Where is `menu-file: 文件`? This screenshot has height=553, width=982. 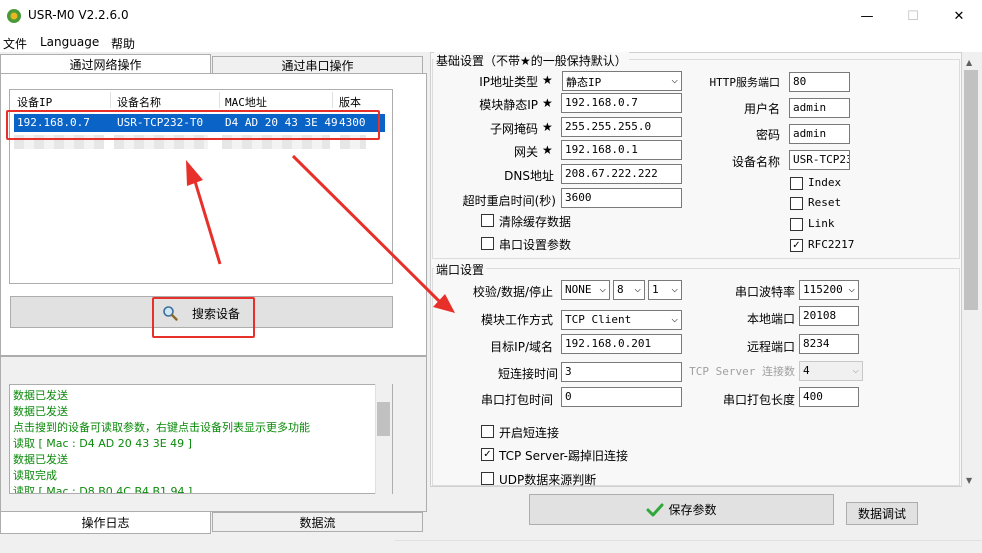
menu-file: 文件 is located at coordinates (15, 43).